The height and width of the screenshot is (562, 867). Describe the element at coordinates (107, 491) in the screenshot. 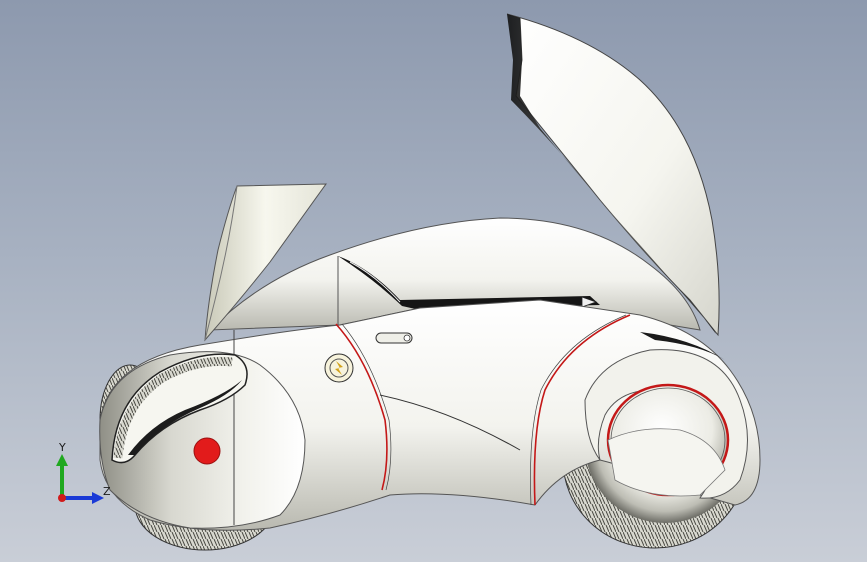

I see `z-axis-label: Z` at that location.